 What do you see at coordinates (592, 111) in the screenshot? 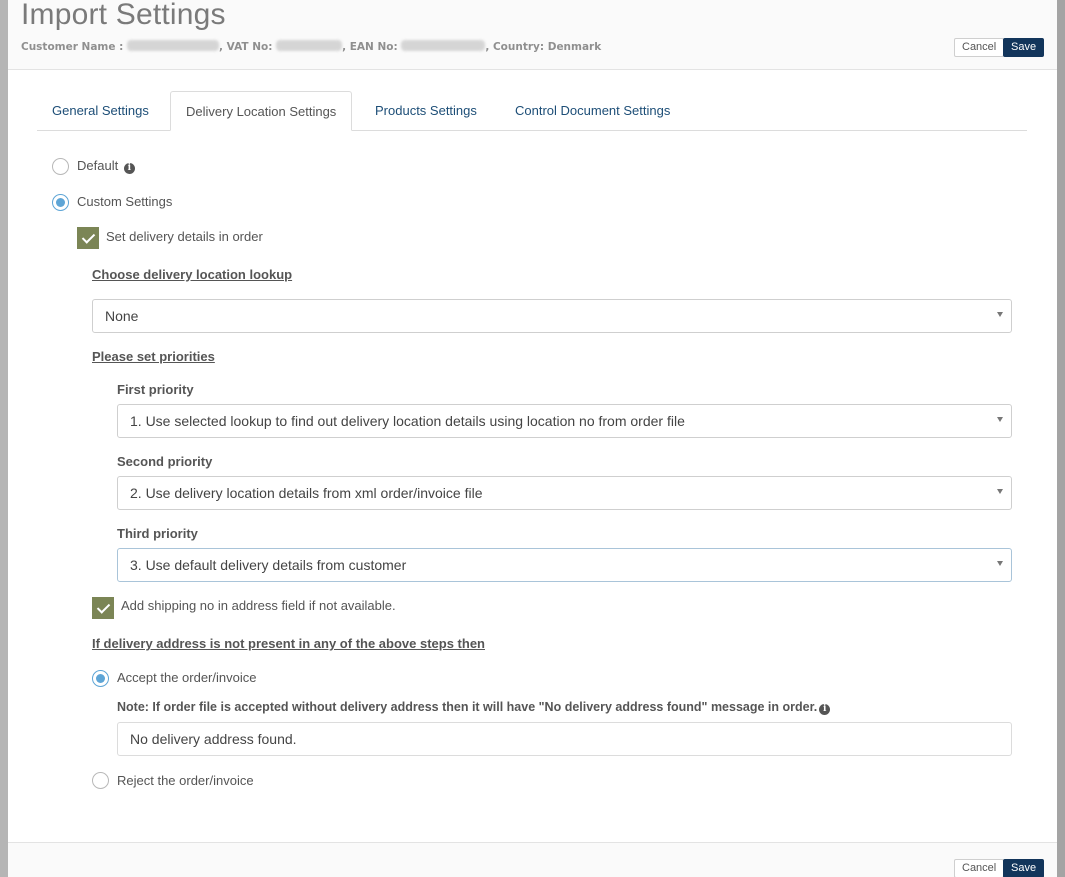
I see `tab-control-document-settings: Control Document Settings` at bounding box center [592, 111].